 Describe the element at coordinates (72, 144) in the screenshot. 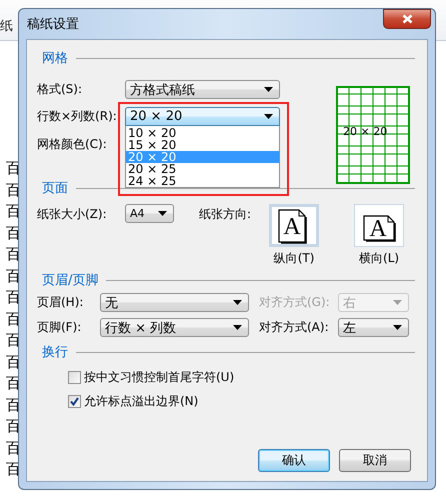

I see `field-label: 网格颜色(C):` at that location.